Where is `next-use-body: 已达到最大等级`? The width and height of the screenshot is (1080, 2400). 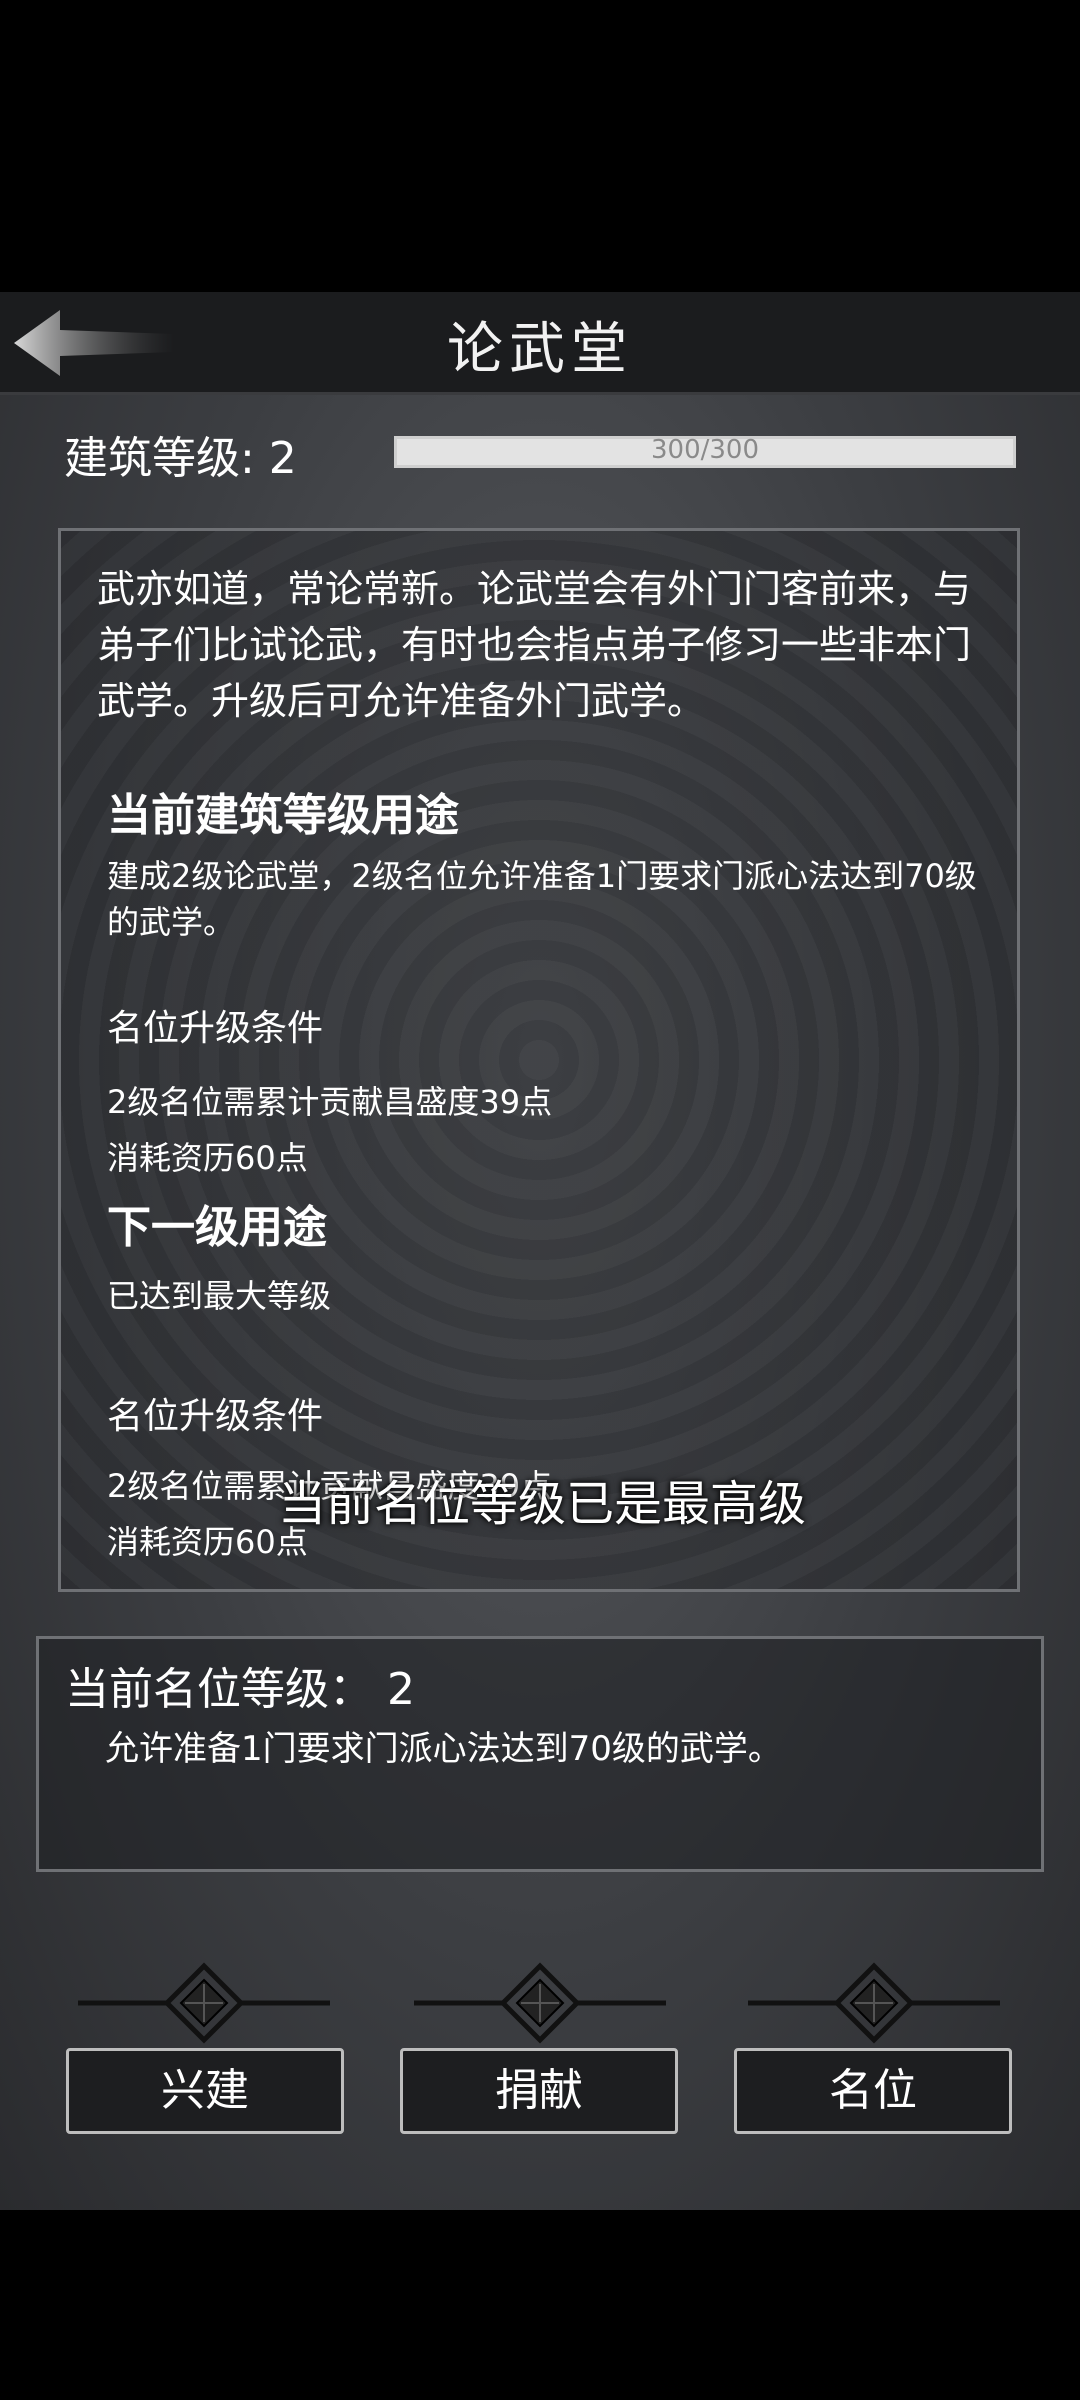 next-use-body: 已达到最大等级 is located at coordinates (219, 1296).